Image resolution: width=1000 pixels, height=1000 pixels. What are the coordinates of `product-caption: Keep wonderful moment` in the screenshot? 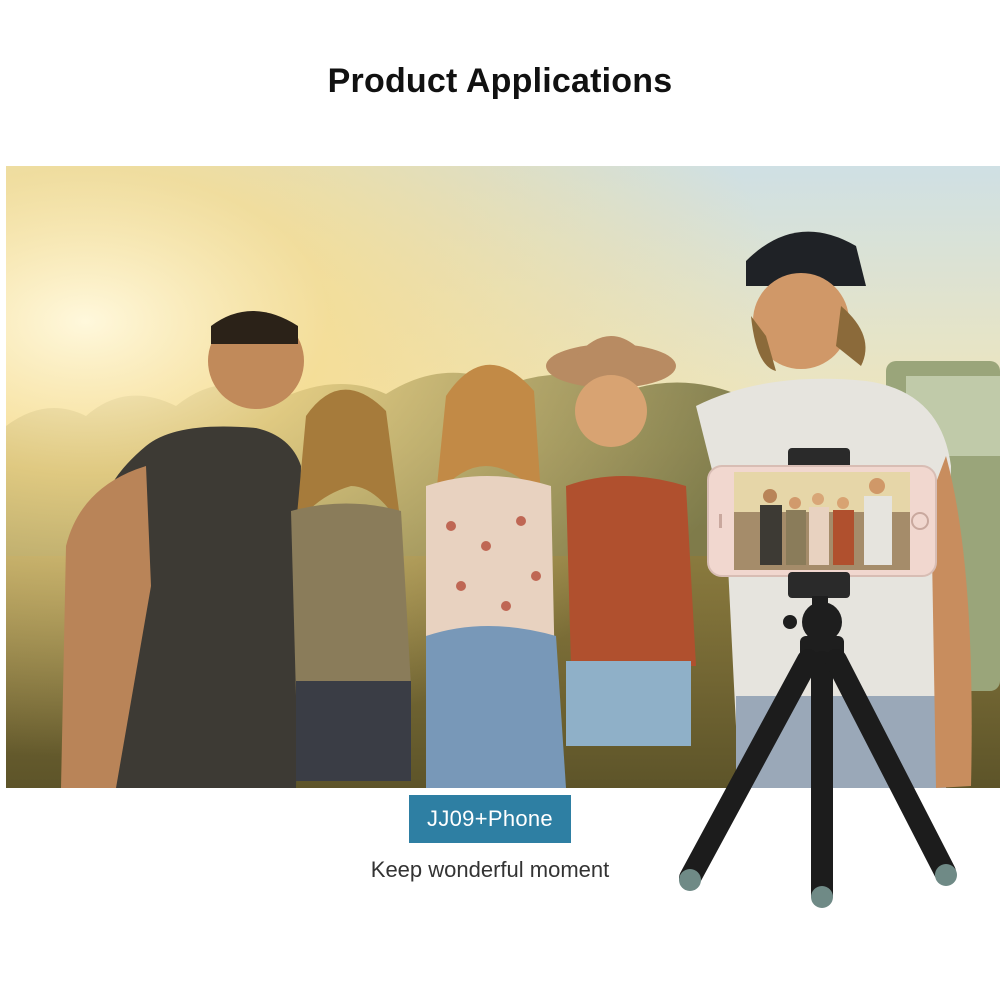 It's located at (490, 869).